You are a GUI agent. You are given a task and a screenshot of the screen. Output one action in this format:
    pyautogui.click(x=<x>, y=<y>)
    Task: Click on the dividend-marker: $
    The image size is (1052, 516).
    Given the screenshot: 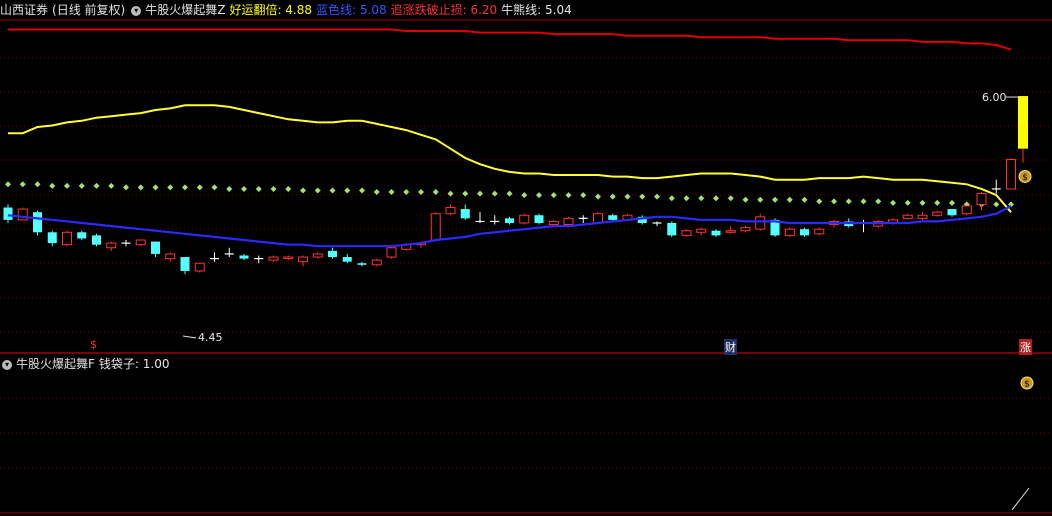 What is the action you would take?
    pyautogui.click(x=93, y=344)
    